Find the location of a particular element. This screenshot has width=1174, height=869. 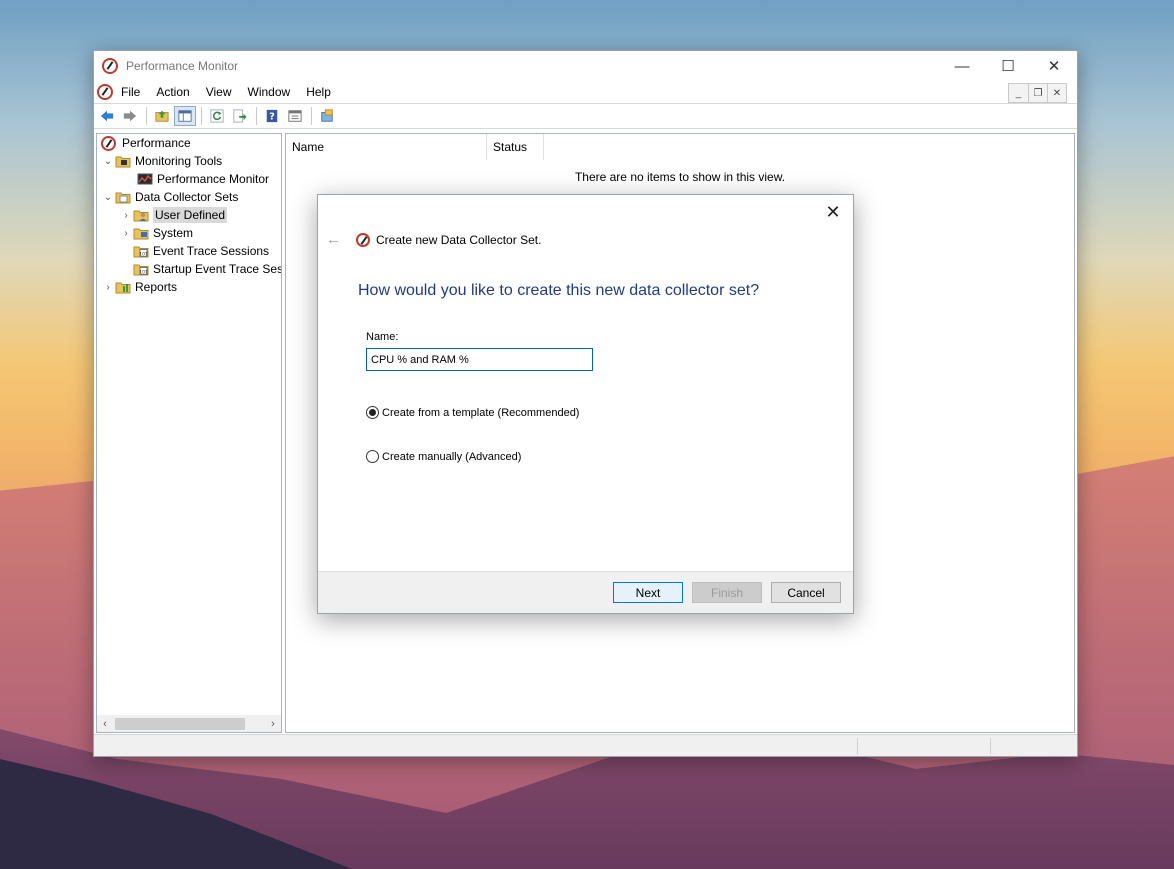

option-manual: Create manually (Advanced) is located at coordinates (443, 456).